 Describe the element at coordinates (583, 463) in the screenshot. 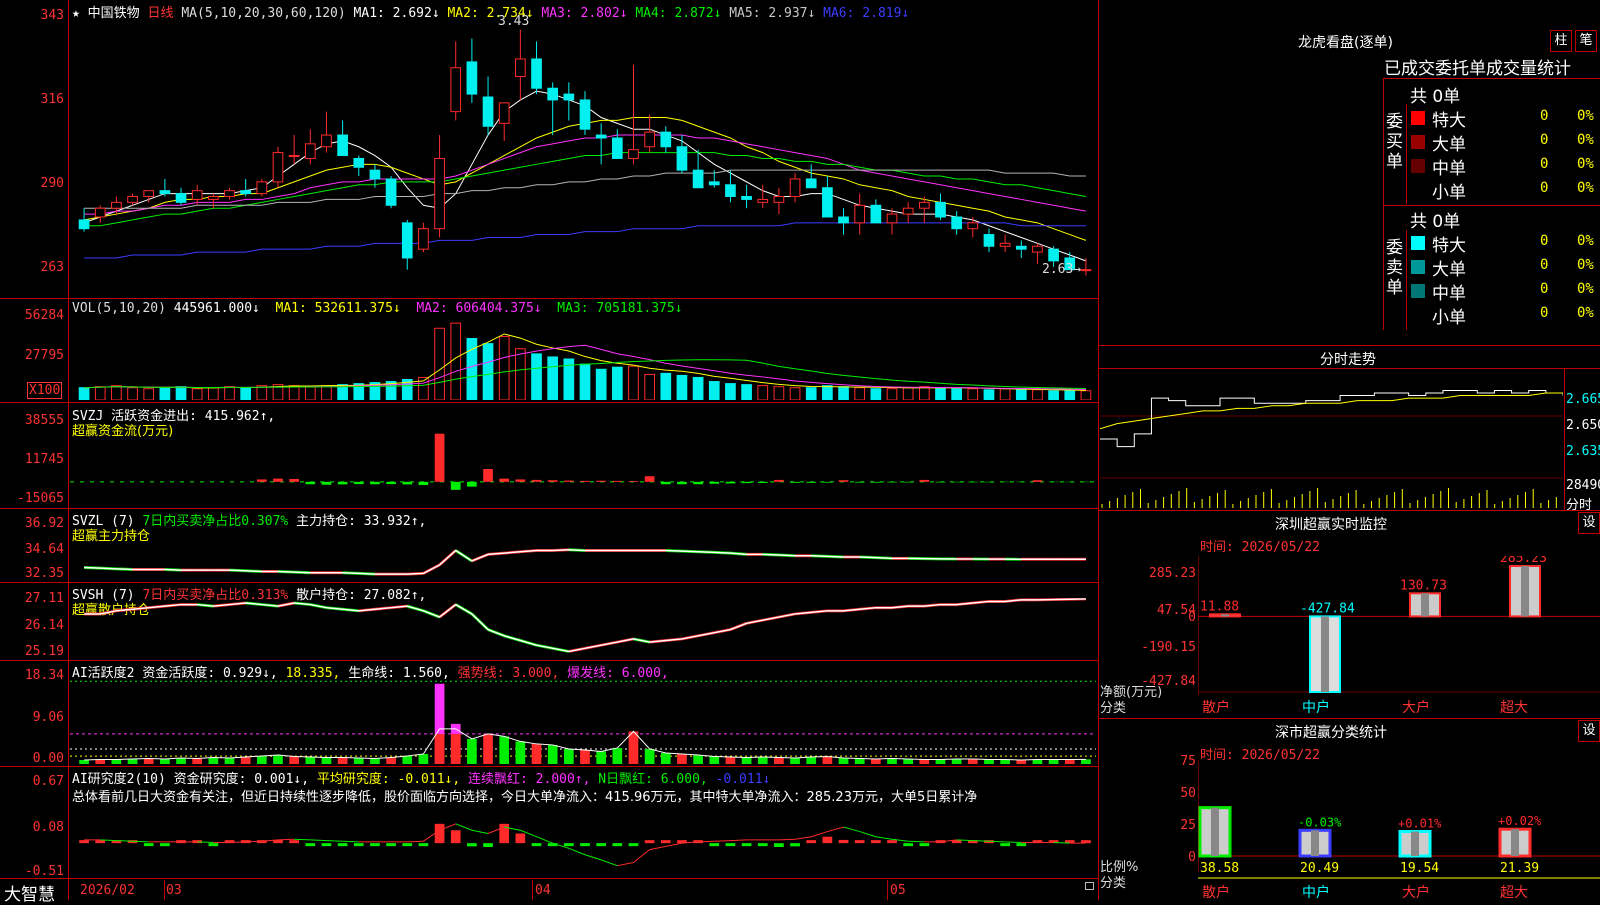

I see `svzj-chart` at that location.